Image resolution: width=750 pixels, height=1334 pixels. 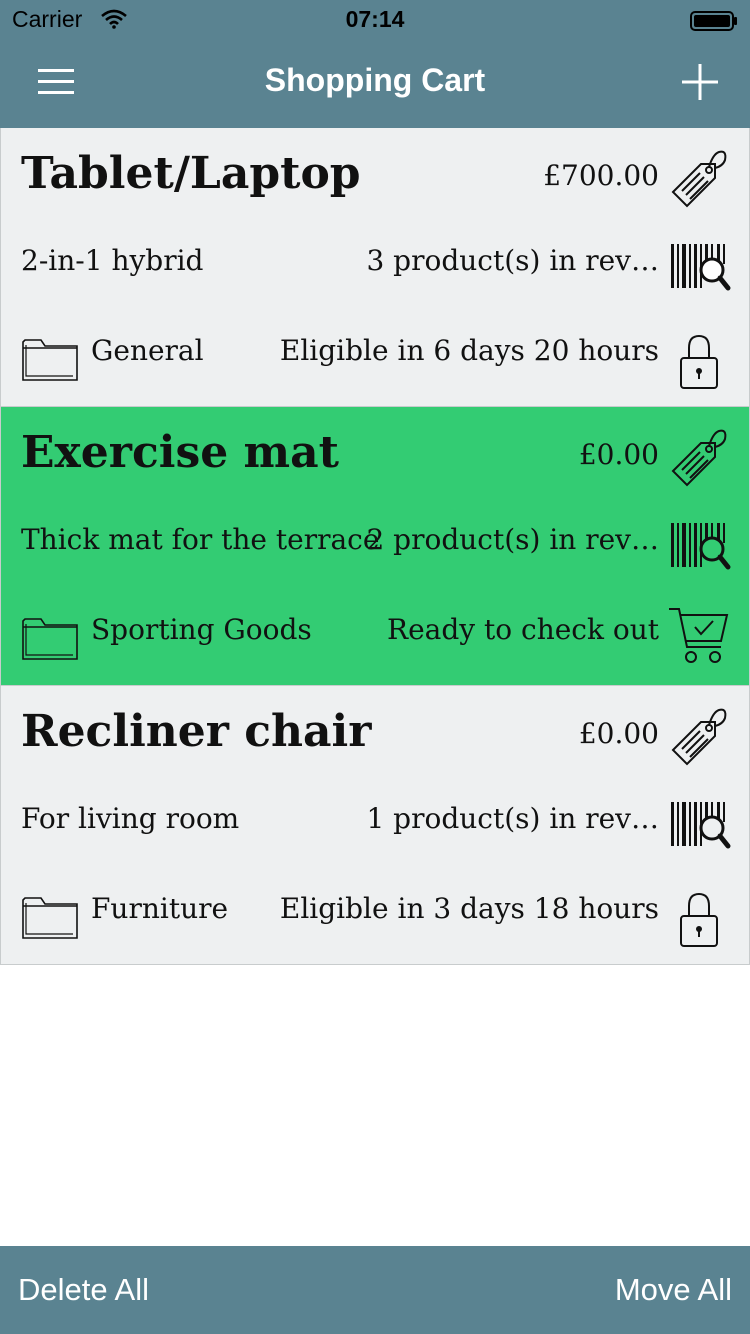 What do you see at coordinates (83, 1290) in the screenshot?
I see `delete-all-button: Delete All` at bounding box center [83, 1290].